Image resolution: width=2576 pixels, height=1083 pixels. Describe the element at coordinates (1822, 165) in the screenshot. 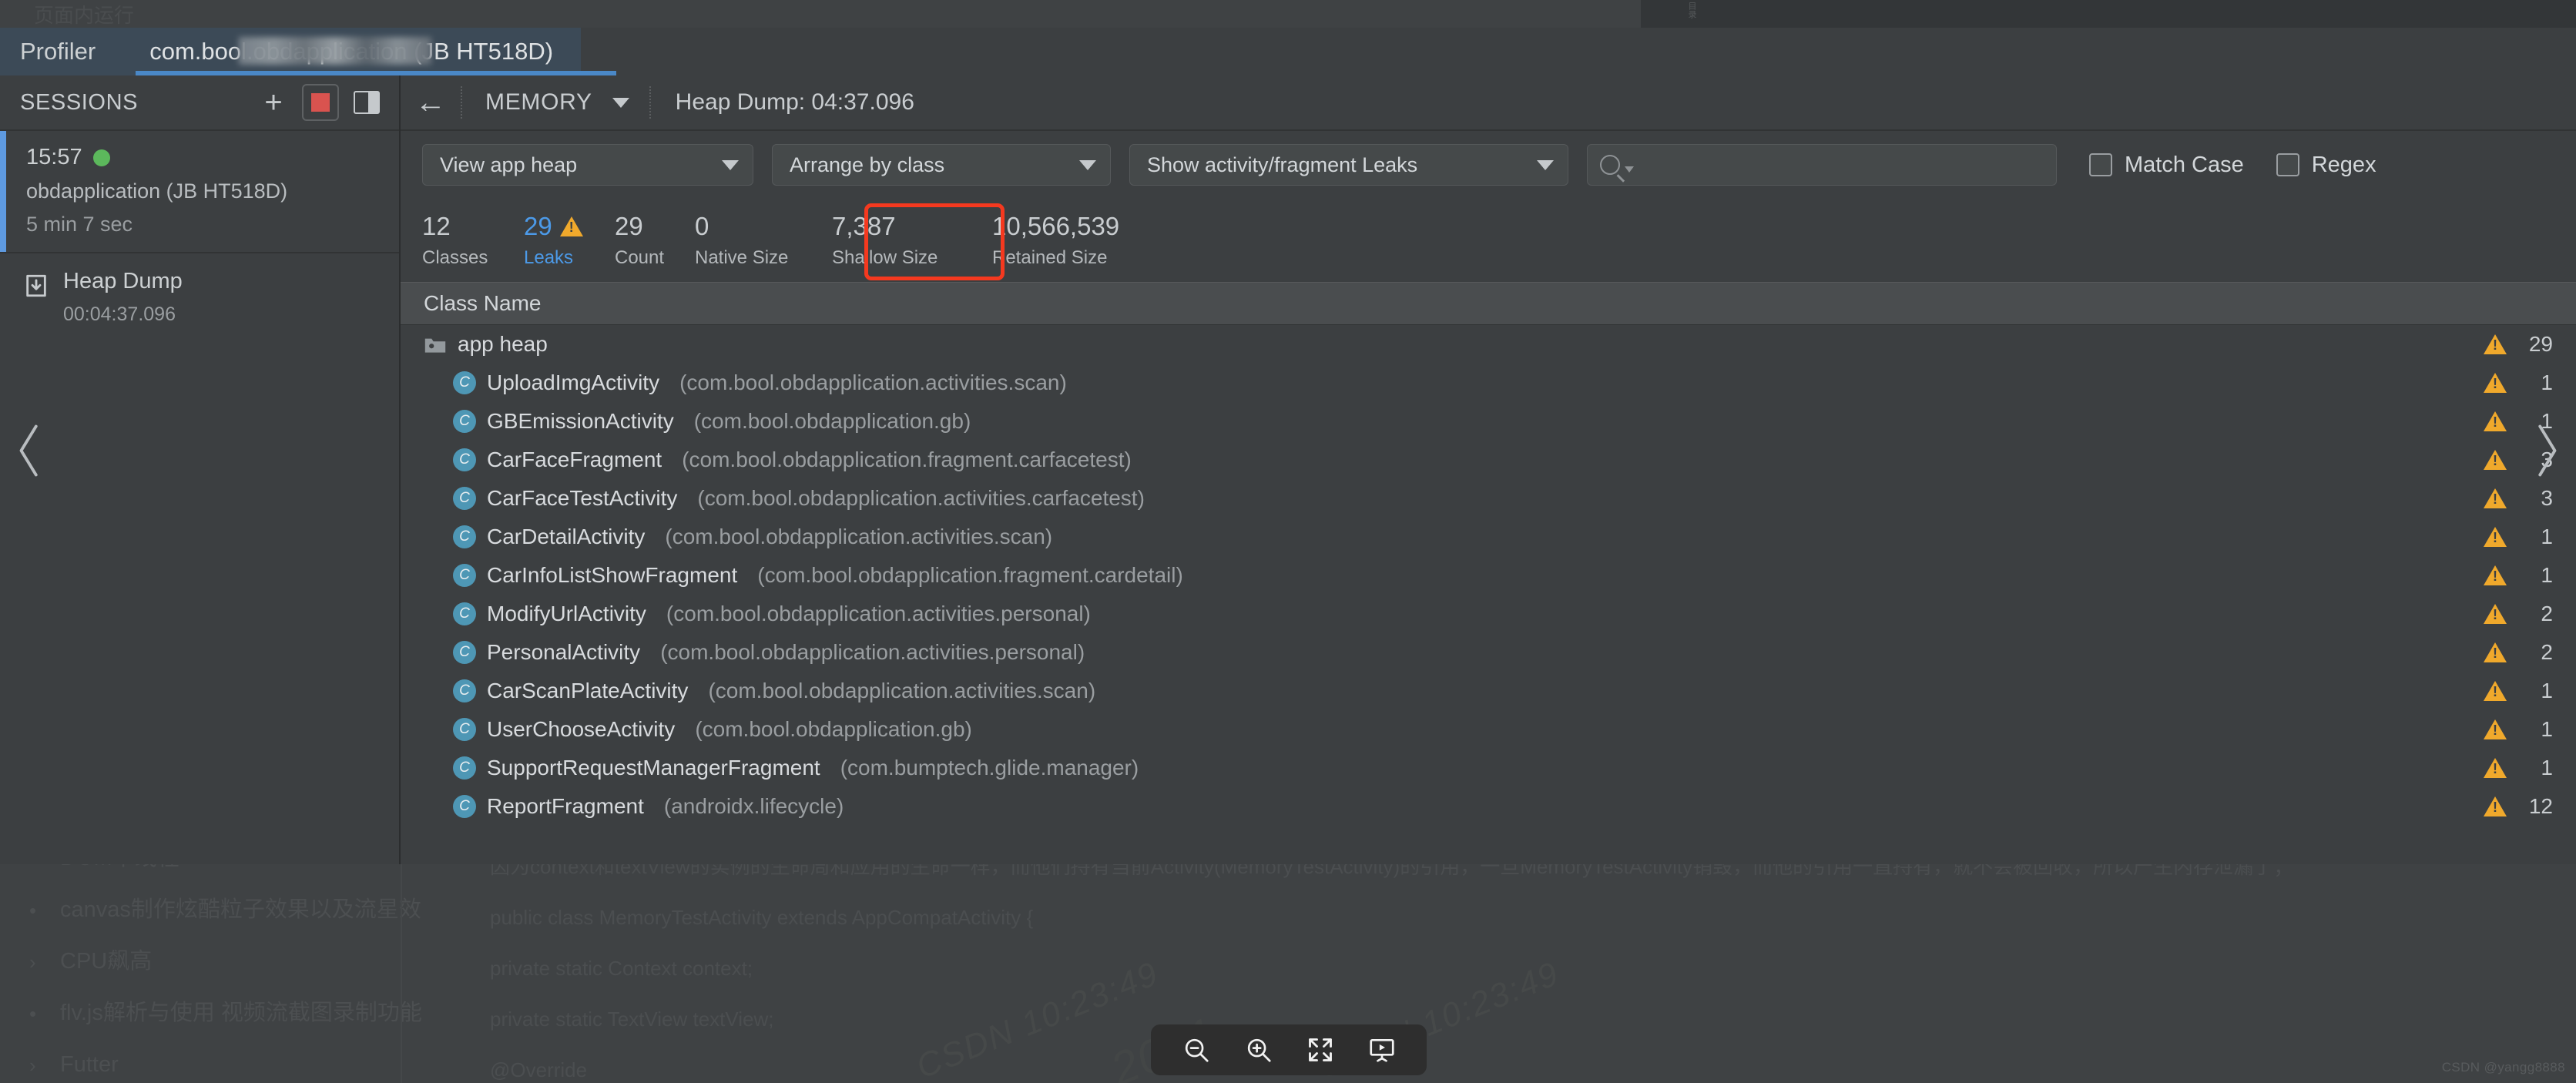

I see `search-field` at that location.